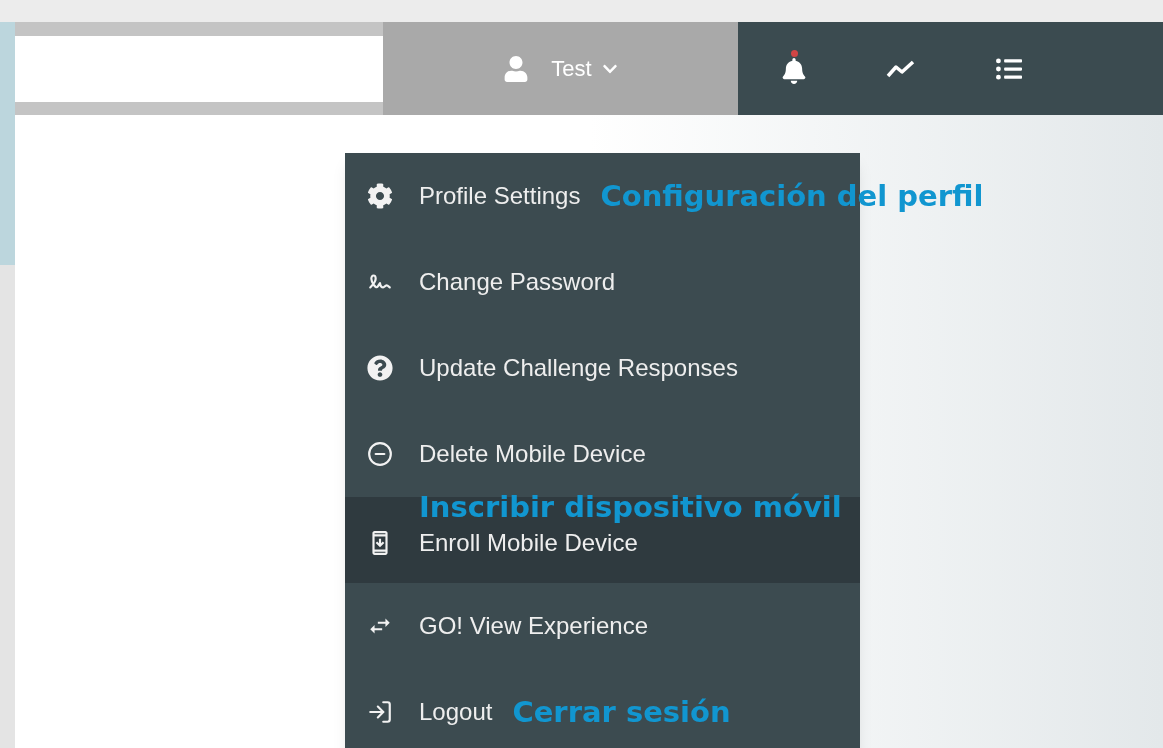 The image size is (1163, 748). What do you see at coordinates (552, 368) in the screenshot?
I see `menu-item: Update Challenge Responses` at bounding box center [552, 368].